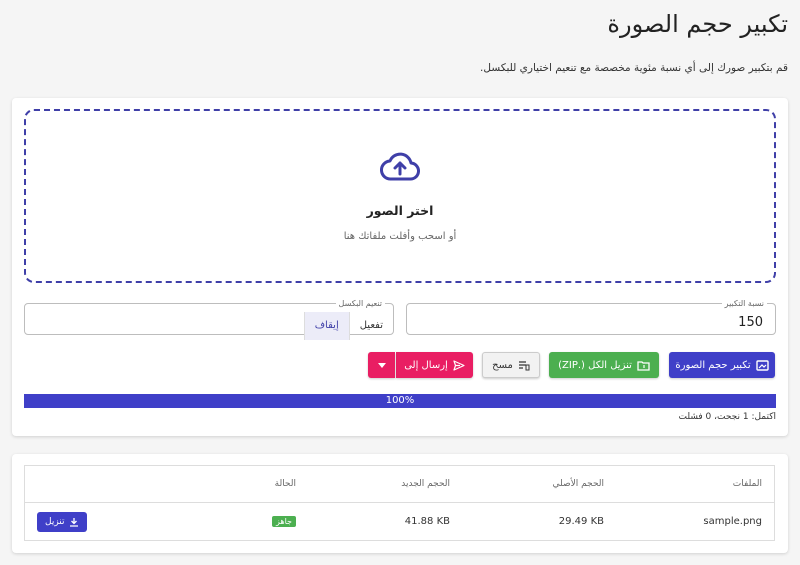 This screenshot has height=565, width=800. Describe the element at coordinates (595, 365) in the screenshot. I see `download-all-label: تنزيل الكل (.ZIP)` at that location.